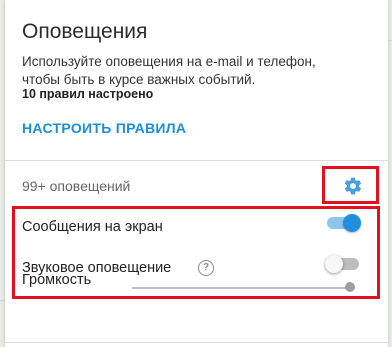  Describe the element at coordinates (353, 186) in the screenshot. I see `gear-icon` at that location.